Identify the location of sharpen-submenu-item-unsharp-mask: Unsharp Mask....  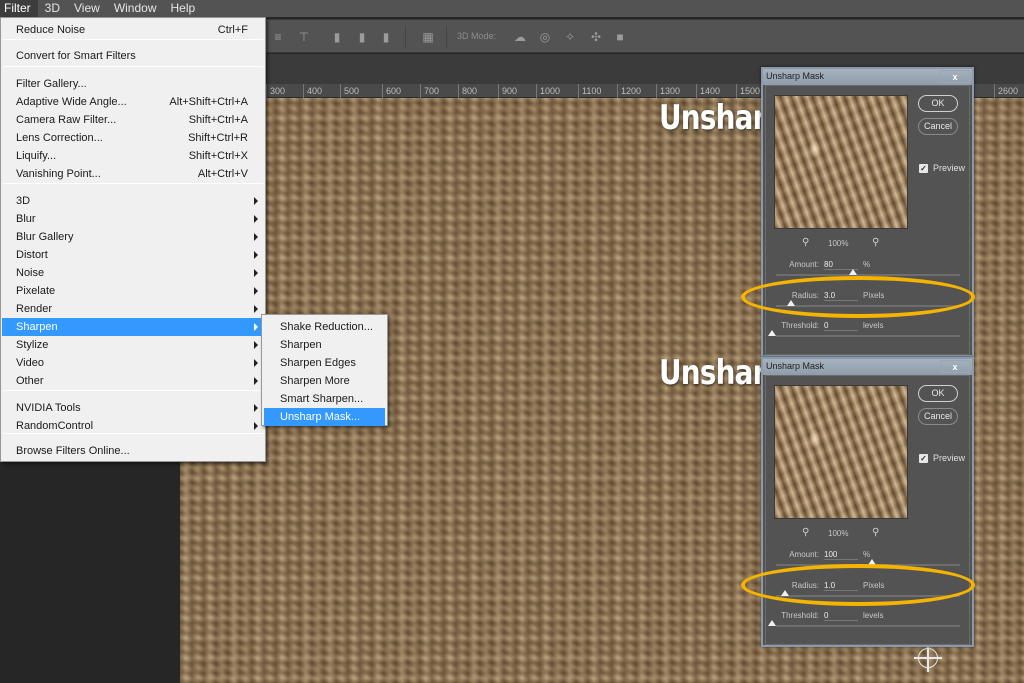
(324, 417).